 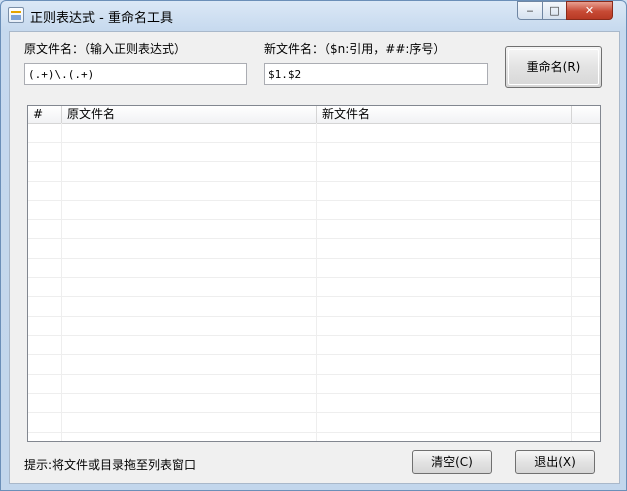 What do you see at coordinates (444, 114) in the screenshot?
I see `column-header-target-name: 新文件名` at bounding box center [444, 114].